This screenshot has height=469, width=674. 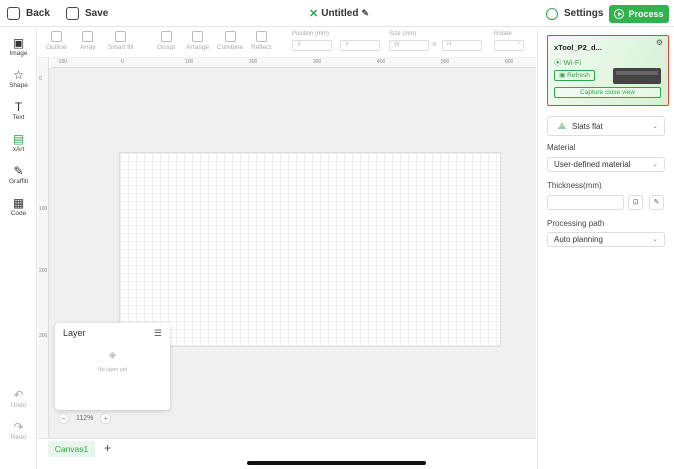 What do you see at coordinates (656, 202) in the screenshot?
I see `edit-thickness-icon: ✎` at bounding box center [656, 202].